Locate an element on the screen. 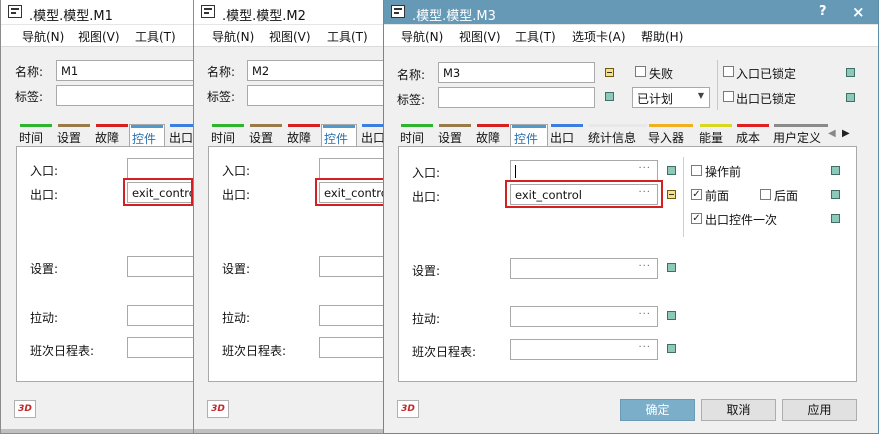  menu-help: 帮助(H) is located at coordinates (662, 36).